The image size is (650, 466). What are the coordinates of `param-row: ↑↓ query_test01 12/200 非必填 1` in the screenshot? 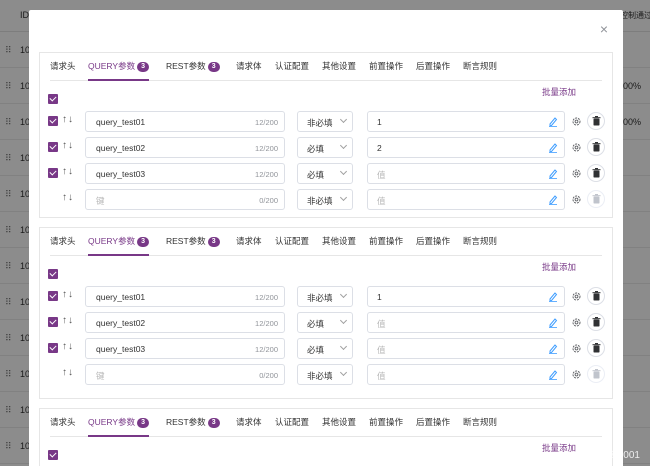 It's located at (327, 296).